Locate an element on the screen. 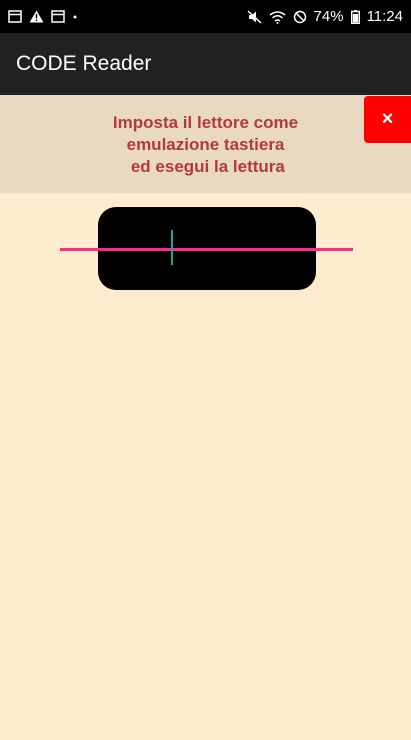 The height and width of the screenshot is (740, 411). instruction-line: ed esegui la lettura is located at coordinates (205, 166).